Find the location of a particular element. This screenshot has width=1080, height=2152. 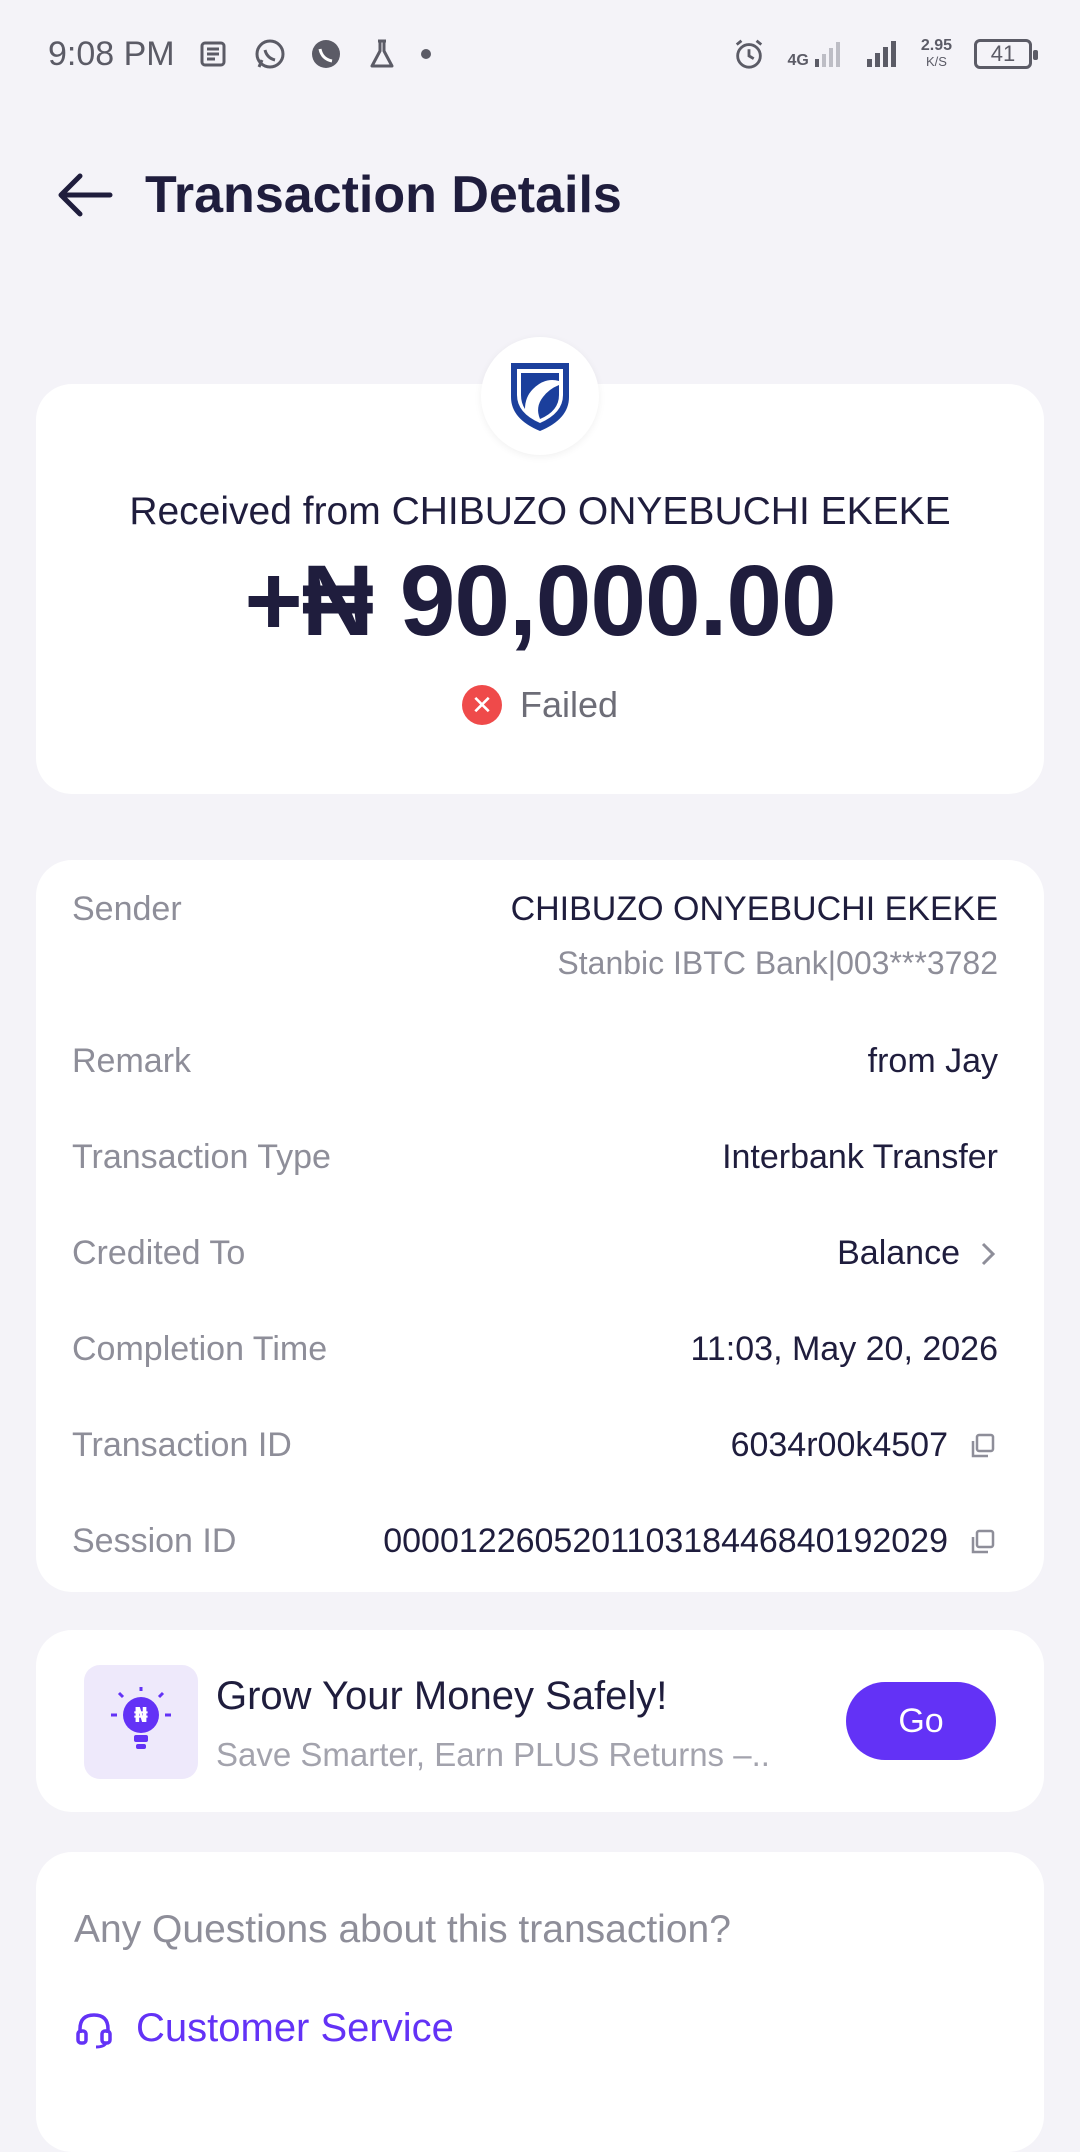

battery-indicator: 41 is located at coordinates (1006, 54).